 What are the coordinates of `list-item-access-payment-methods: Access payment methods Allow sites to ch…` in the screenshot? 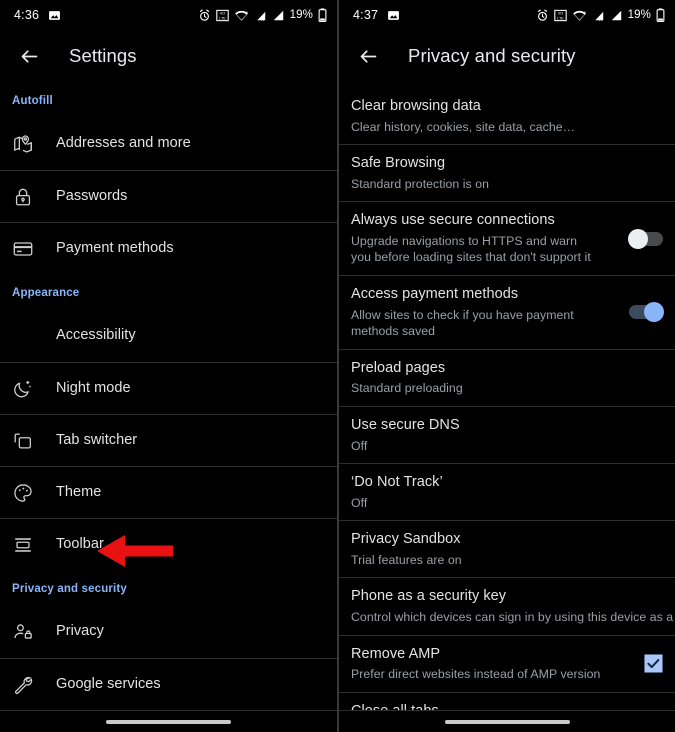 It's located at (507, 312).